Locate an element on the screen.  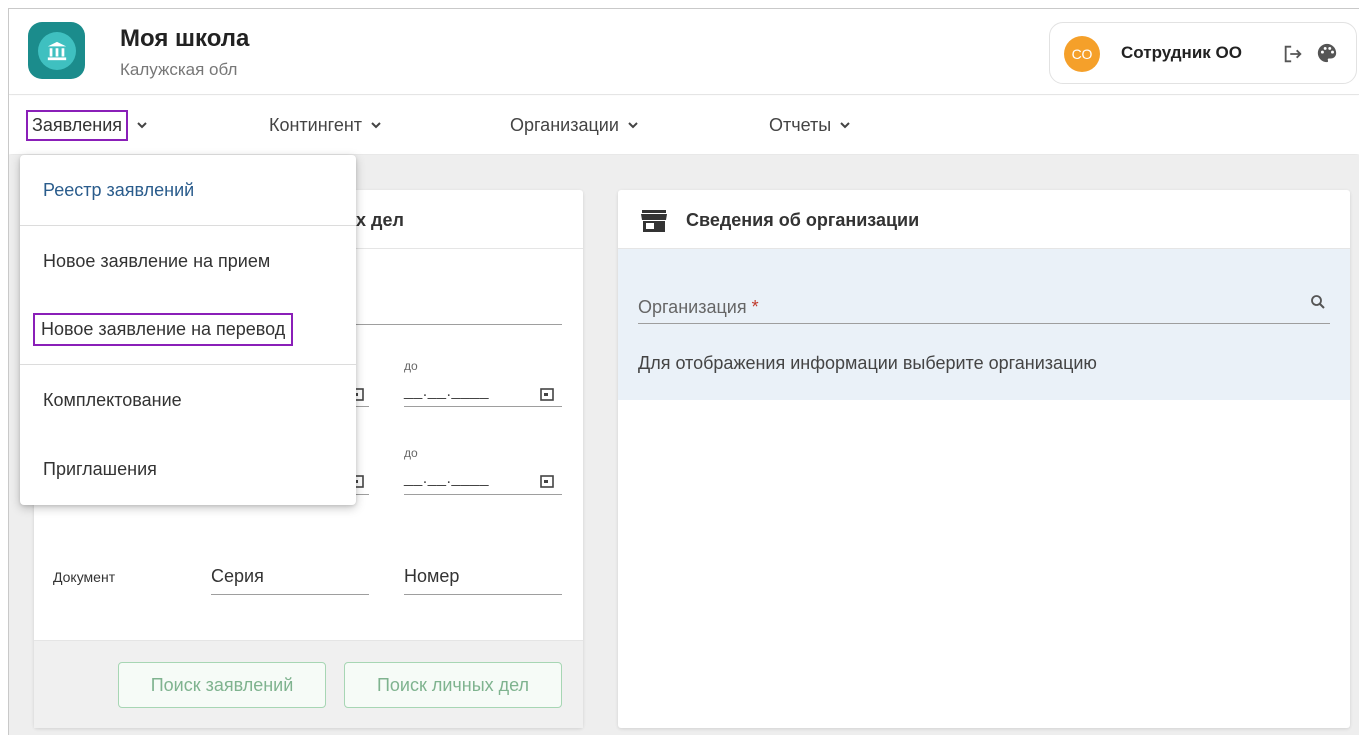
card-title: Сведения об организации is located at coordinates (803, 220).